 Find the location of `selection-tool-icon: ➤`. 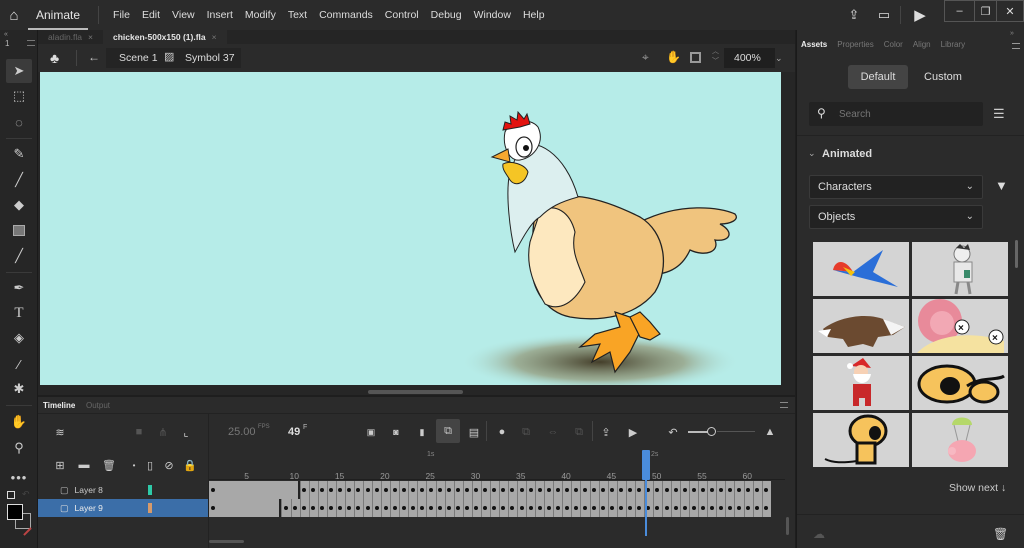

selection-tool-icon: ➤ is located at coordinates (19, 71).